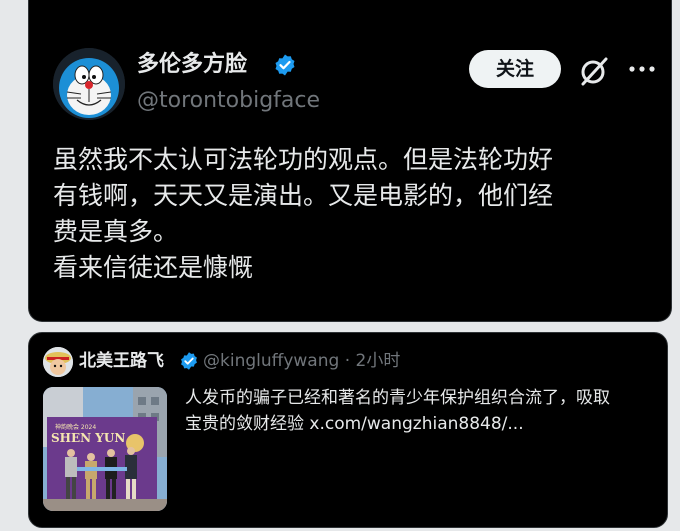 Image resolution: width=680 pixels, height=531 pixels. What do you see at coordinates (271, 361) in the screenshot?
I see `quoted-handle: @kingluffywang` at bounding box center [271, 361].